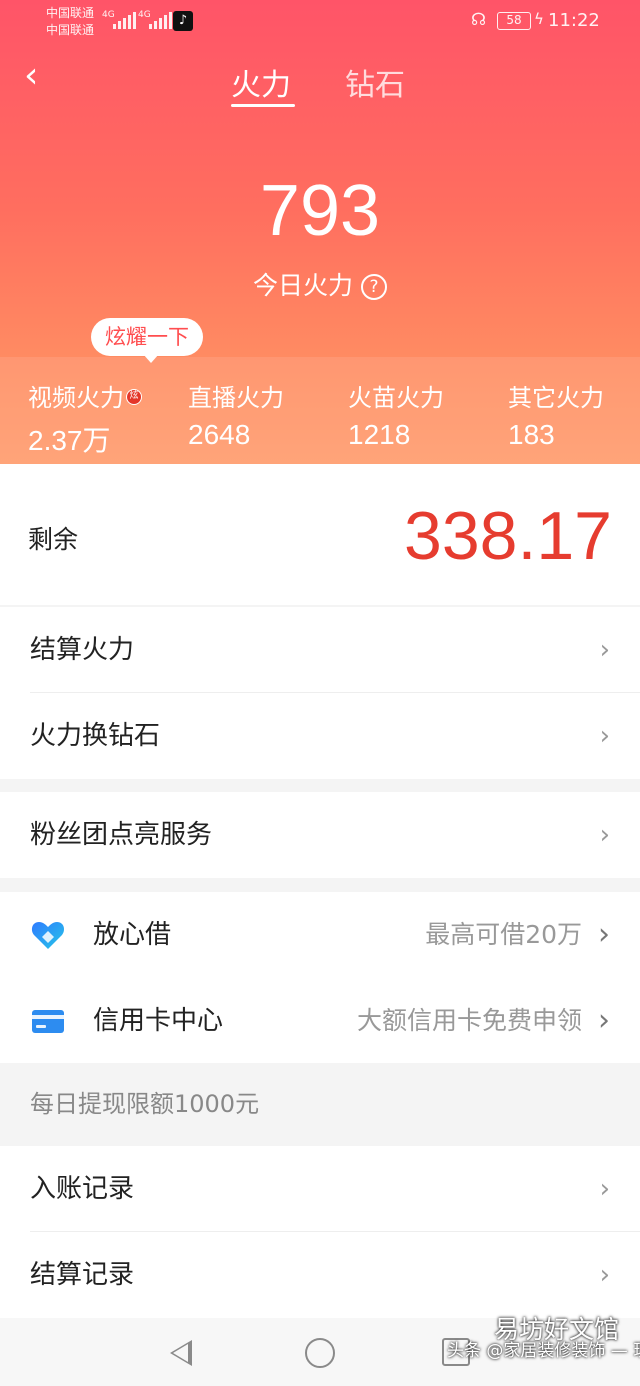  I want to click on stat-live: 直播火力 2648, so click(236, 414).